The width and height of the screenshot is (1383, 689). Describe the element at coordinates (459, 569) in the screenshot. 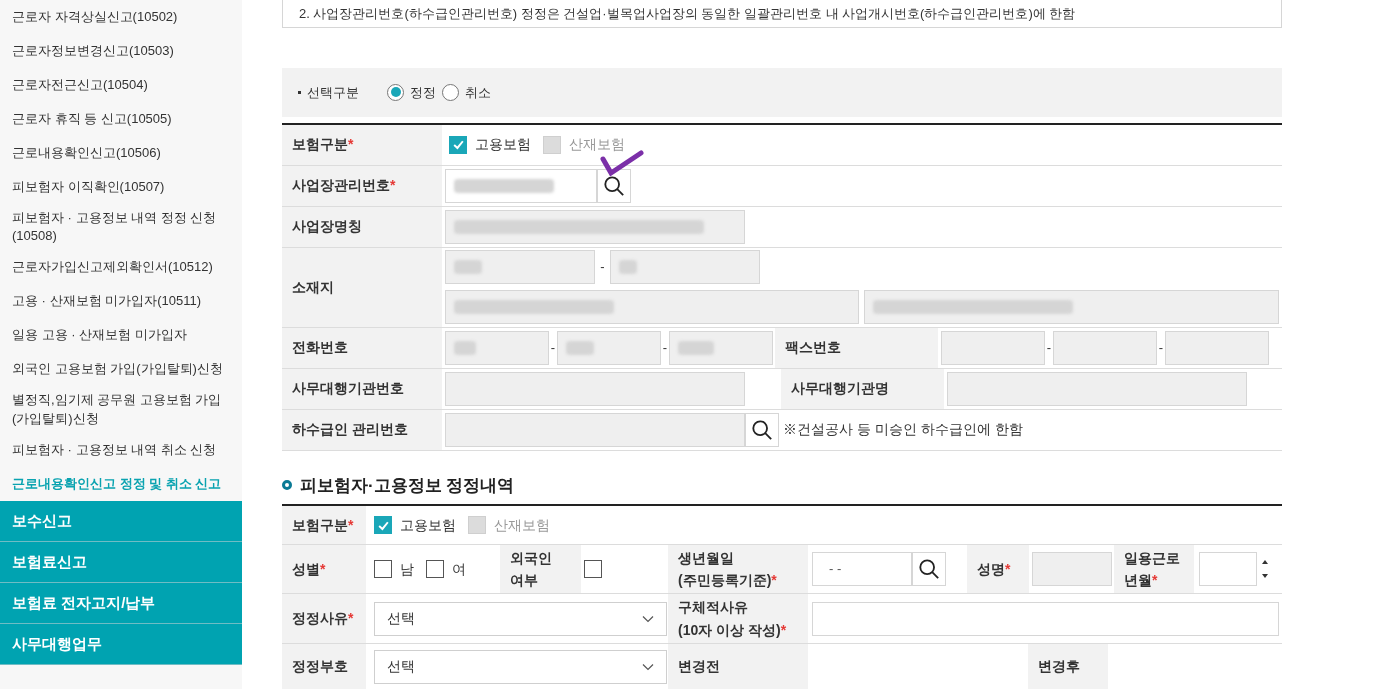

I see `checkbox-label: 여` at that location.